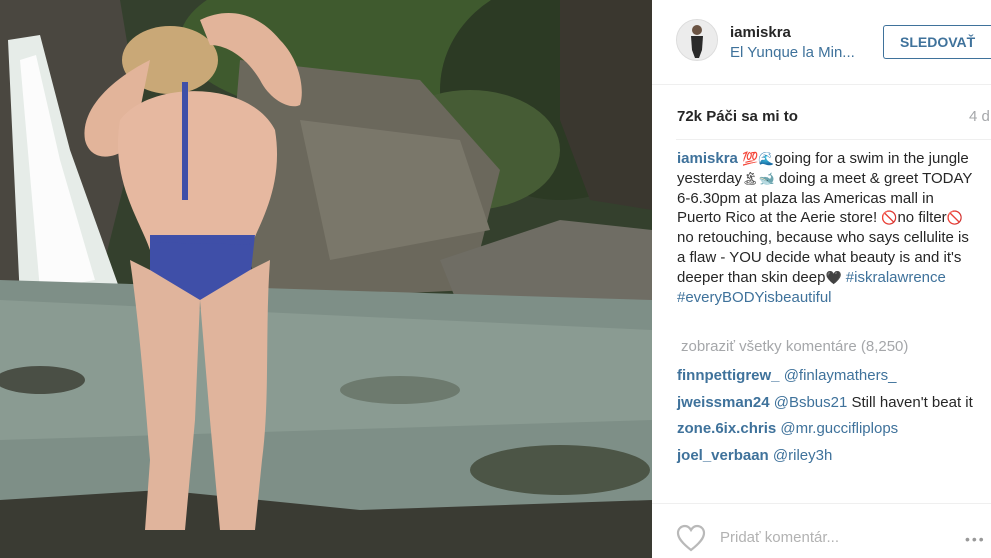 This screenshot has width=991, height=558. What do you see at coordinates (840, 375) in the screenshot?
I see `comment-mention: @finlaymathers_` at bounding box center [840, 375].